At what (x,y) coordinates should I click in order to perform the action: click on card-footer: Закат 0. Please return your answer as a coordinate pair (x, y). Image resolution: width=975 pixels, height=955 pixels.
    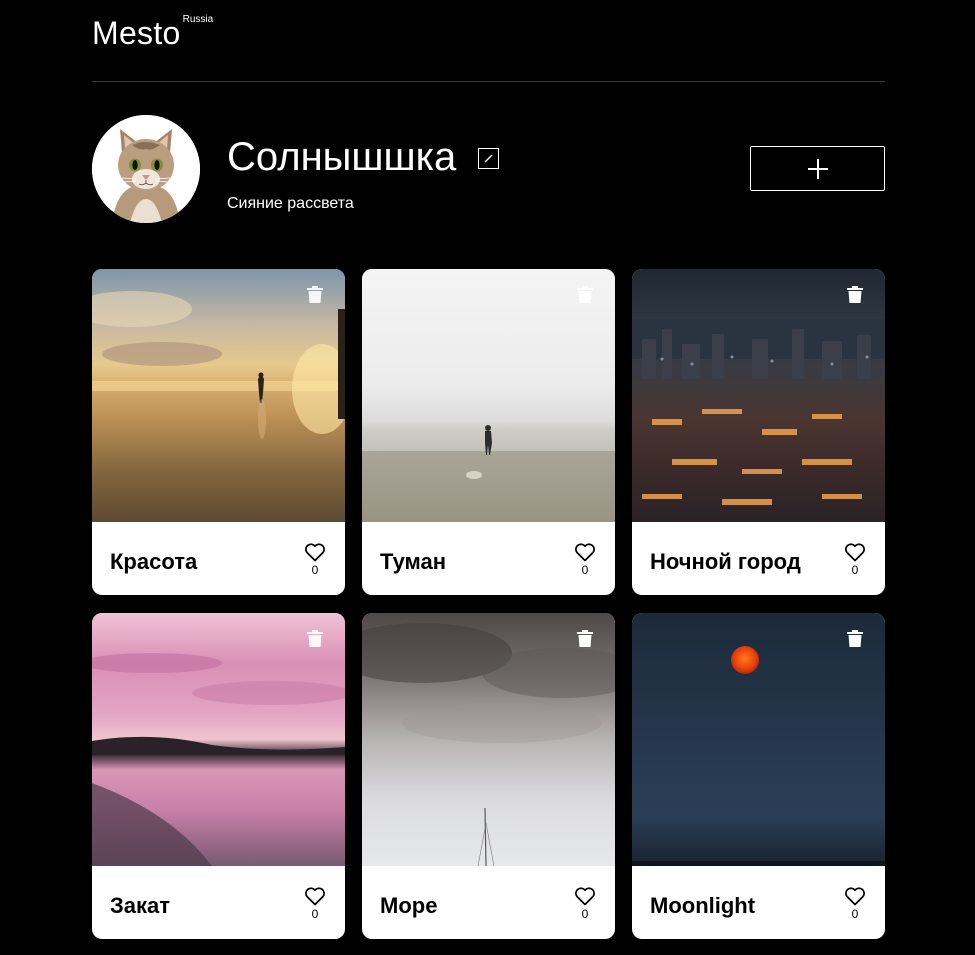
    Looking at the image, I should click on (218, 902).